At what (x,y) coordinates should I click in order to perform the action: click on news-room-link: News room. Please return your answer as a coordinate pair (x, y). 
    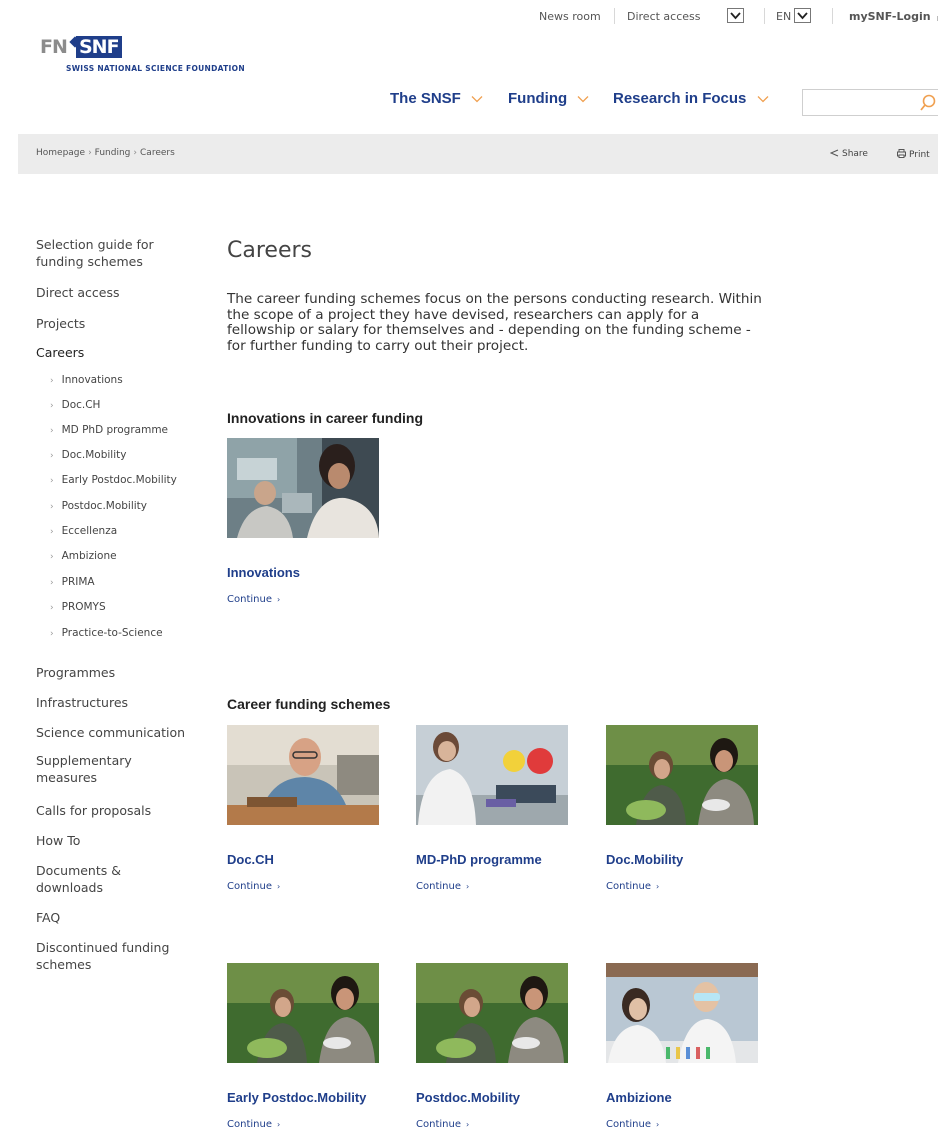
    Looking at the image, I should click on (570, 16).